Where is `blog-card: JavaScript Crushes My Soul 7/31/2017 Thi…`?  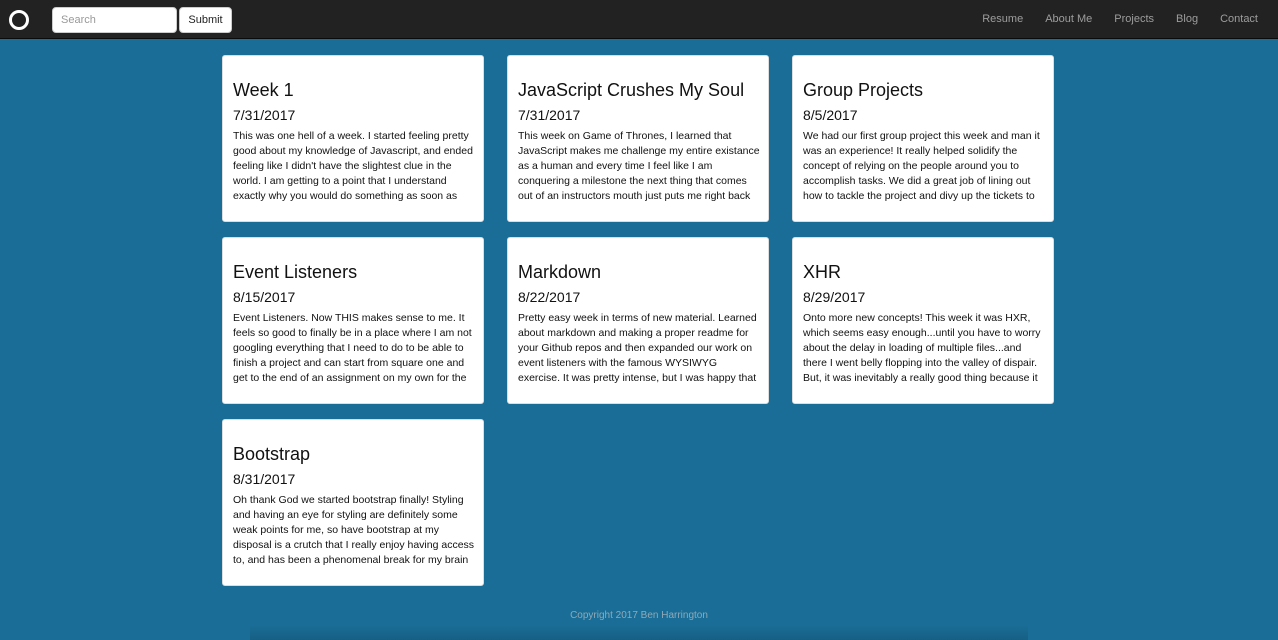 blog-card: JavaScript Crushes My Soul 7/31/2017 Thi… is located at coordinates (638, 138).